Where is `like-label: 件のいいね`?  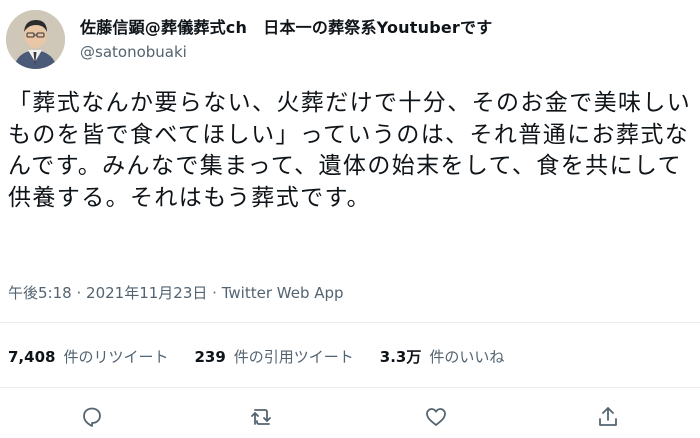
like-label: 件のいいね is located at coordinates (467, 357).